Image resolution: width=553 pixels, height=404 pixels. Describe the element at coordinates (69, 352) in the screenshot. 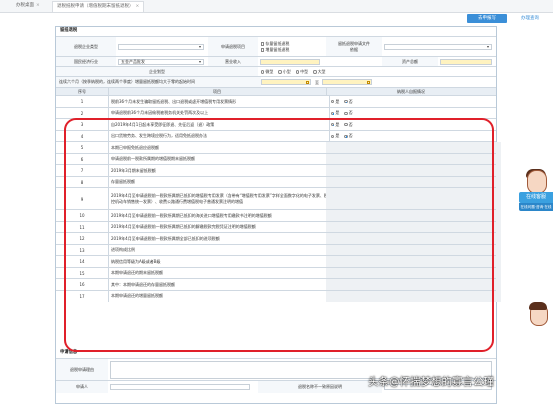

I see `section-title-apply: 申请信息` at that location.